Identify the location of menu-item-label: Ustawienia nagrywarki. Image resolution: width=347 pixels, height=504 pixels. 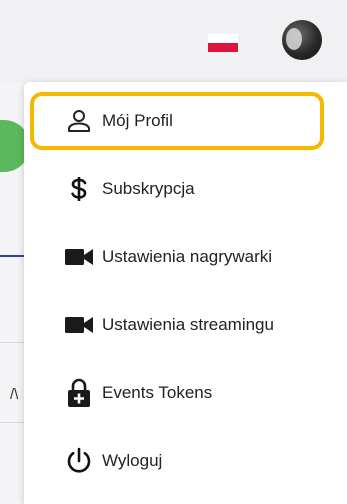
(187, 256).